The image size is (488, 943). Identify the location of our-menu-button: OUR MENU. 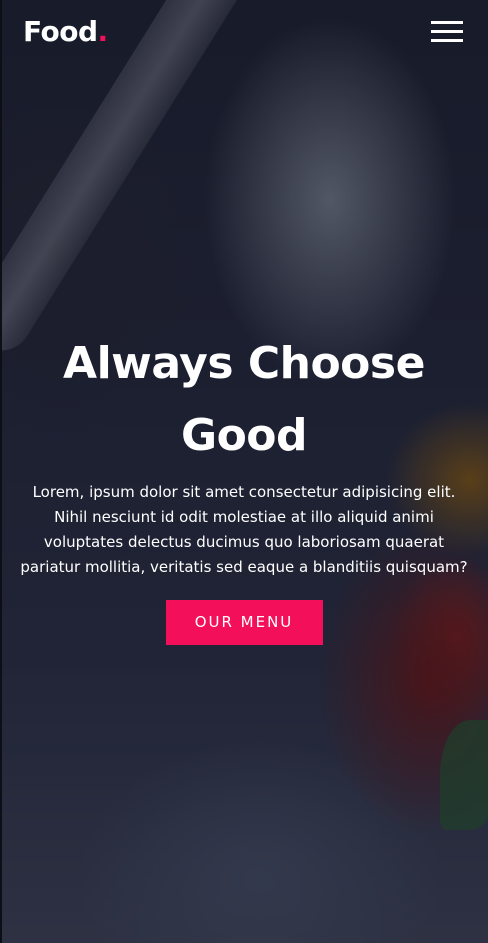
(244, 622).